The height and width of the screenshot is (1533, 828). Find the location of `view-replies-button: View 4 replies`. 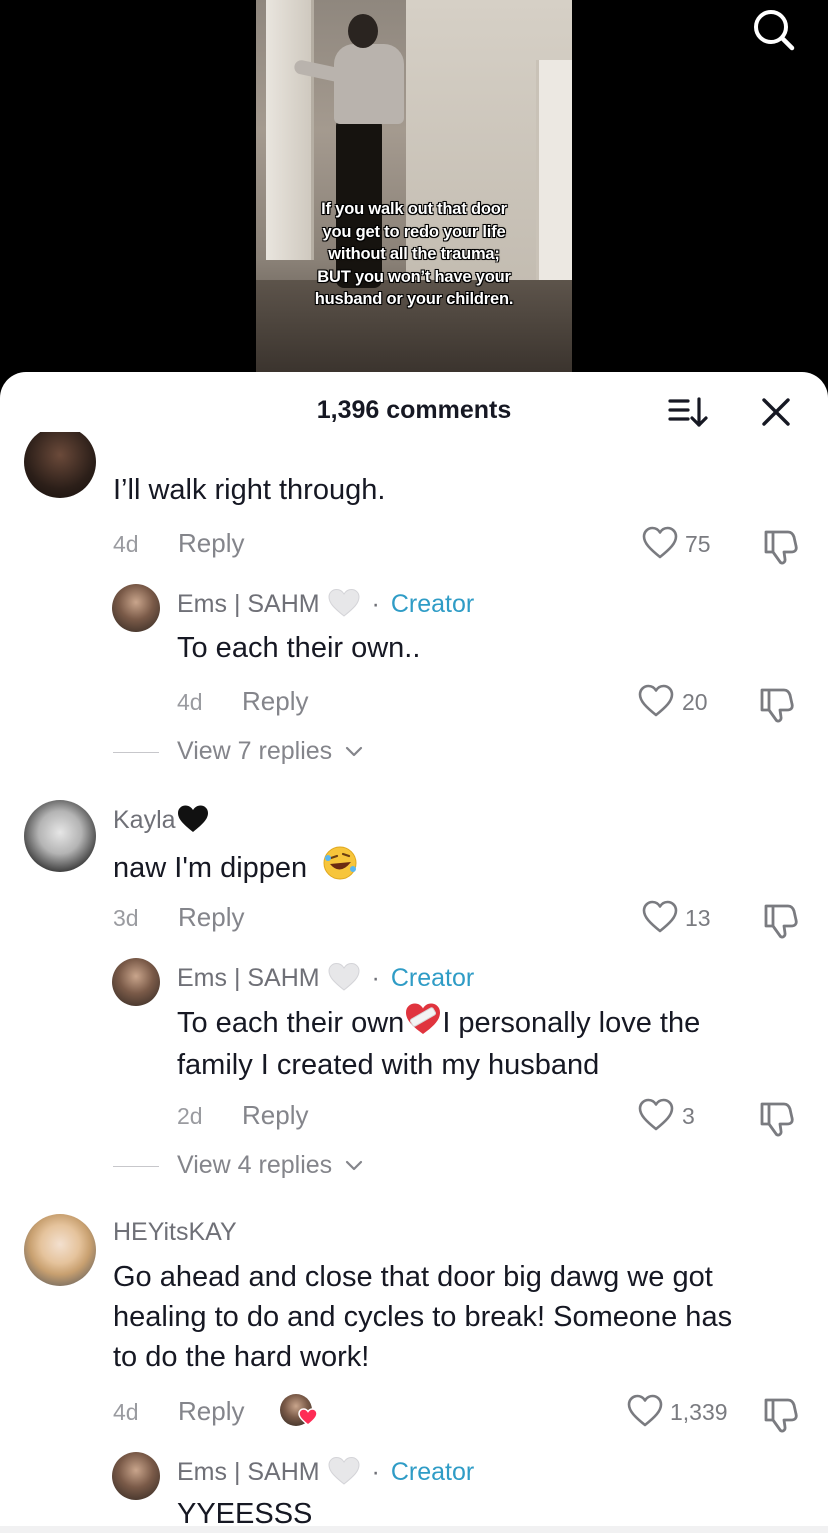

view-replies-button: View 4 replies is located at coordinates (270, 1165).